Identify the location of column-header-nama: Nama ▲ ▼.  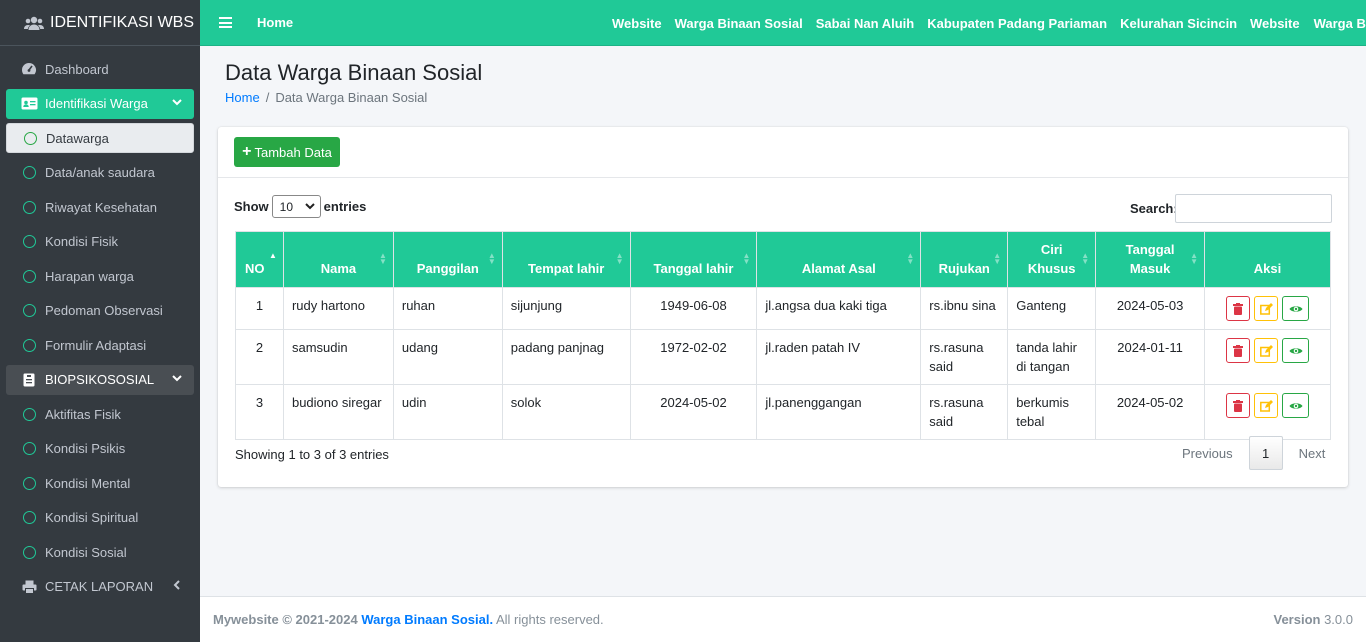
(338, 259).